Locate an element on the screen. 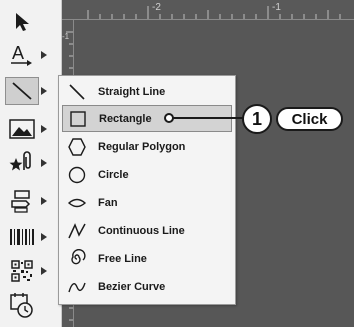  menu-item-label: Bezier Curve is located at coordinates (132, 286).